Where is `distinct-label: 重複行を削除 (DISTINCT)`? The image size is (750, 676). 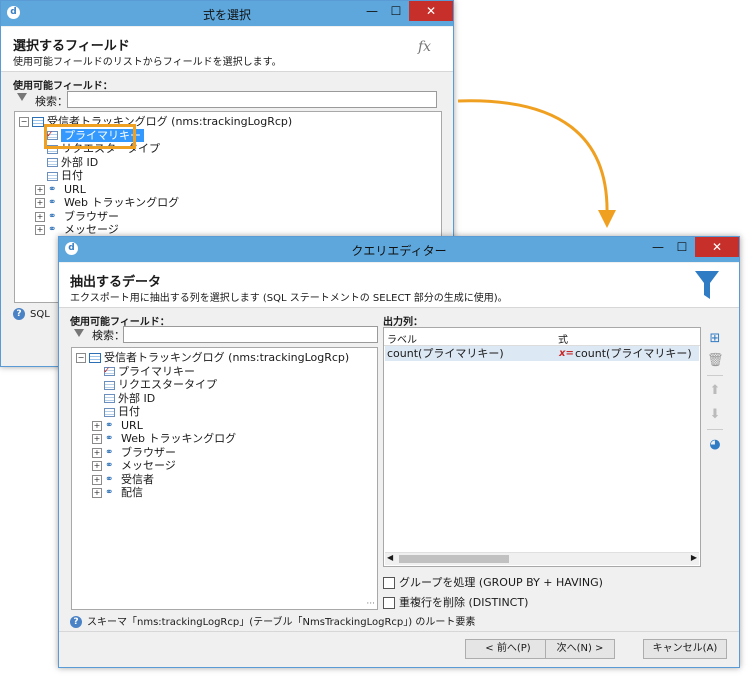
distinct-label: 重複行を削除 (DISTINCT) is located at coordinates (464, 602).